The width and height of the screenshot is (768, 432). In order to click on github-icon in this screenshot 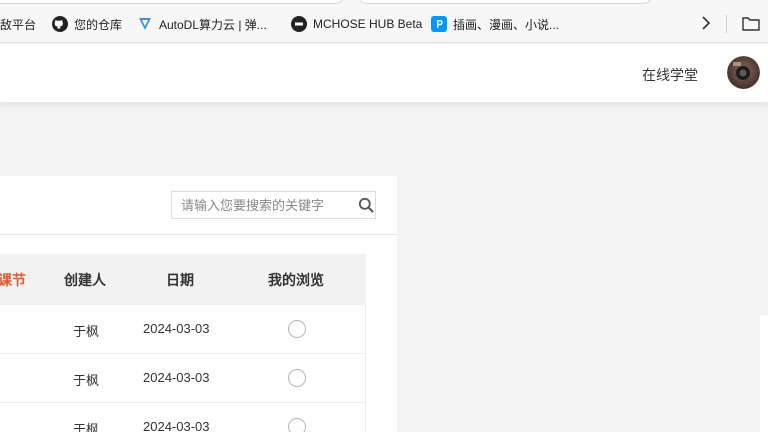, I will do `click(60, 24)`.